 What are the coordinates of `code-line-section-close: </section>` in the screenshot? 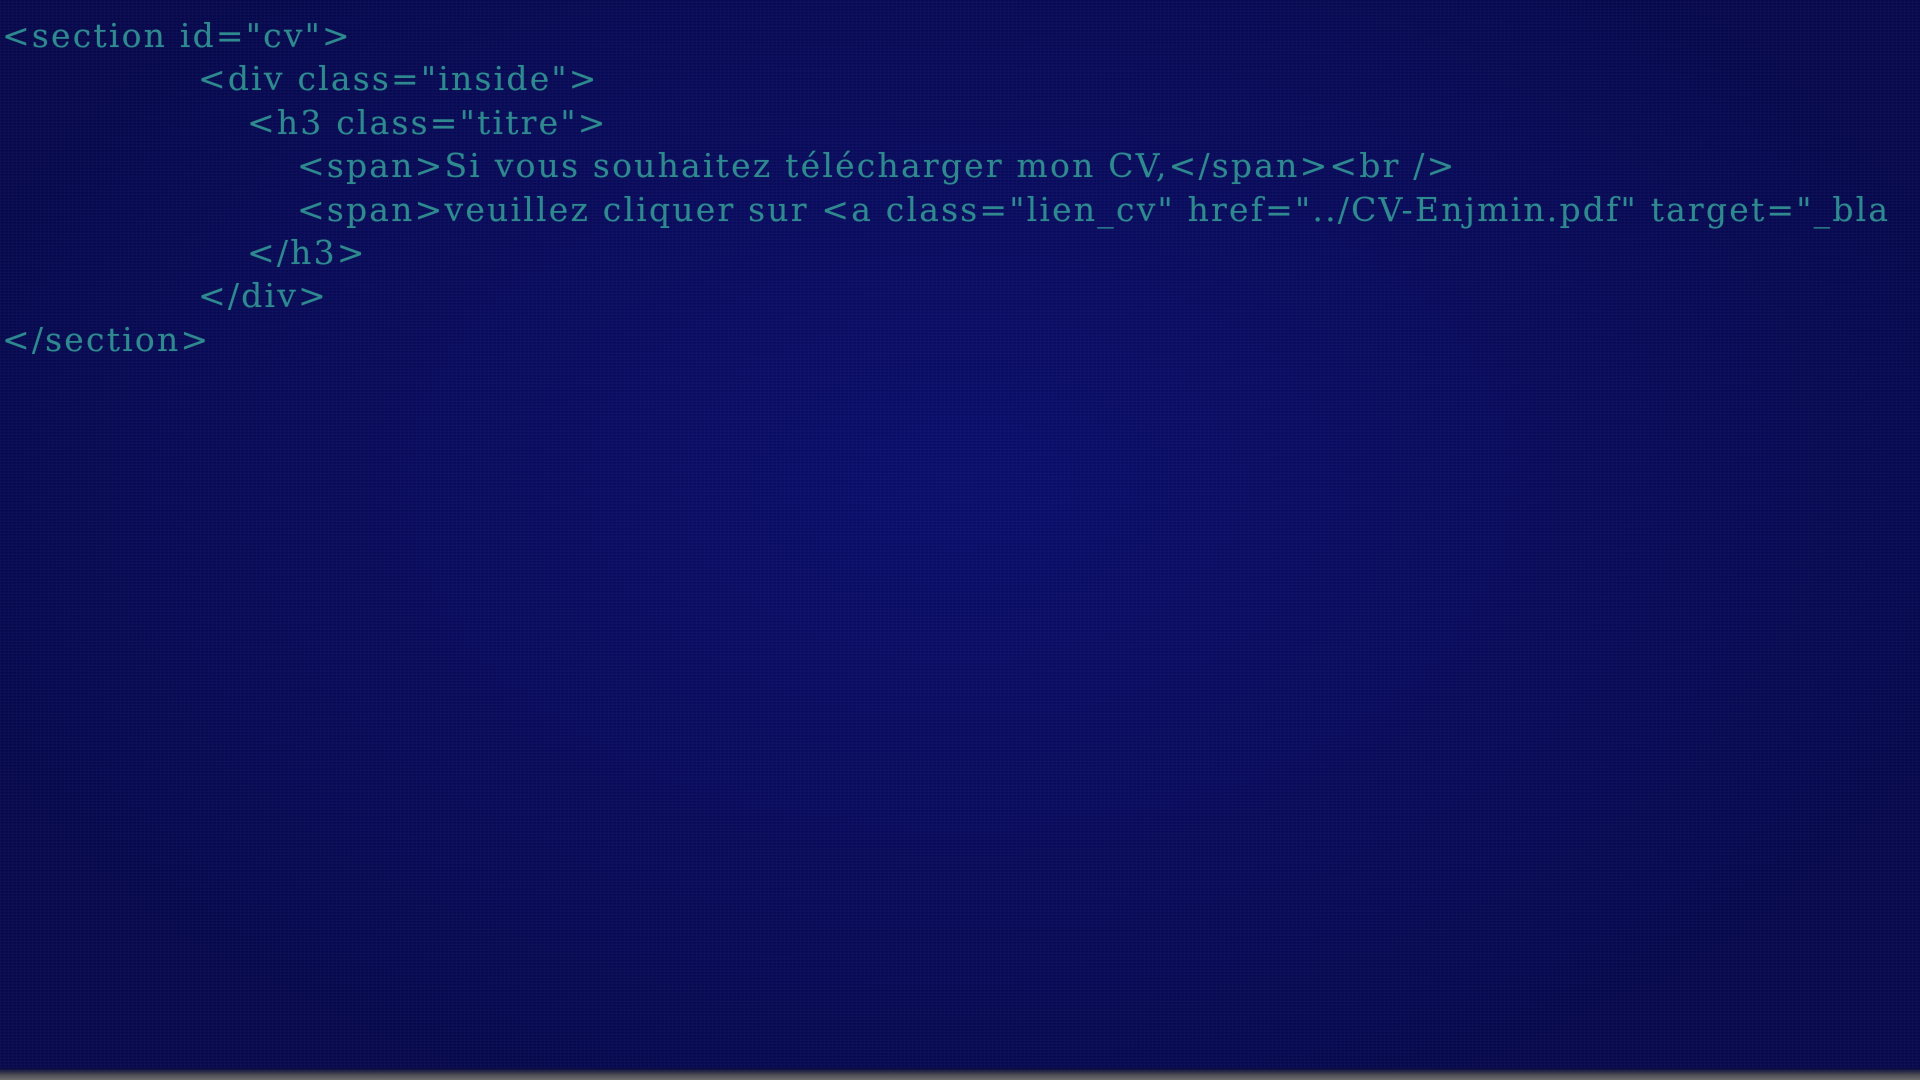 It's located at (106, 339).